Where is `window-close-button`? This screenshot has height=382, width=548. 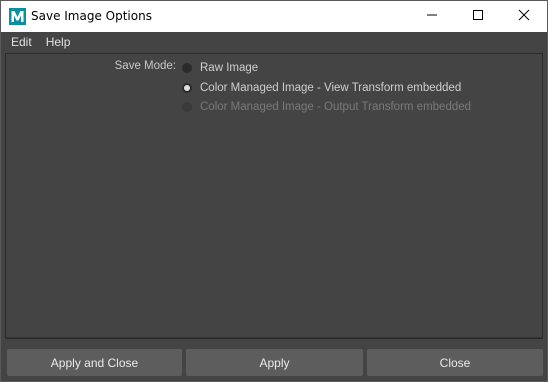 window-close-button is located at coordinates (524, 16).